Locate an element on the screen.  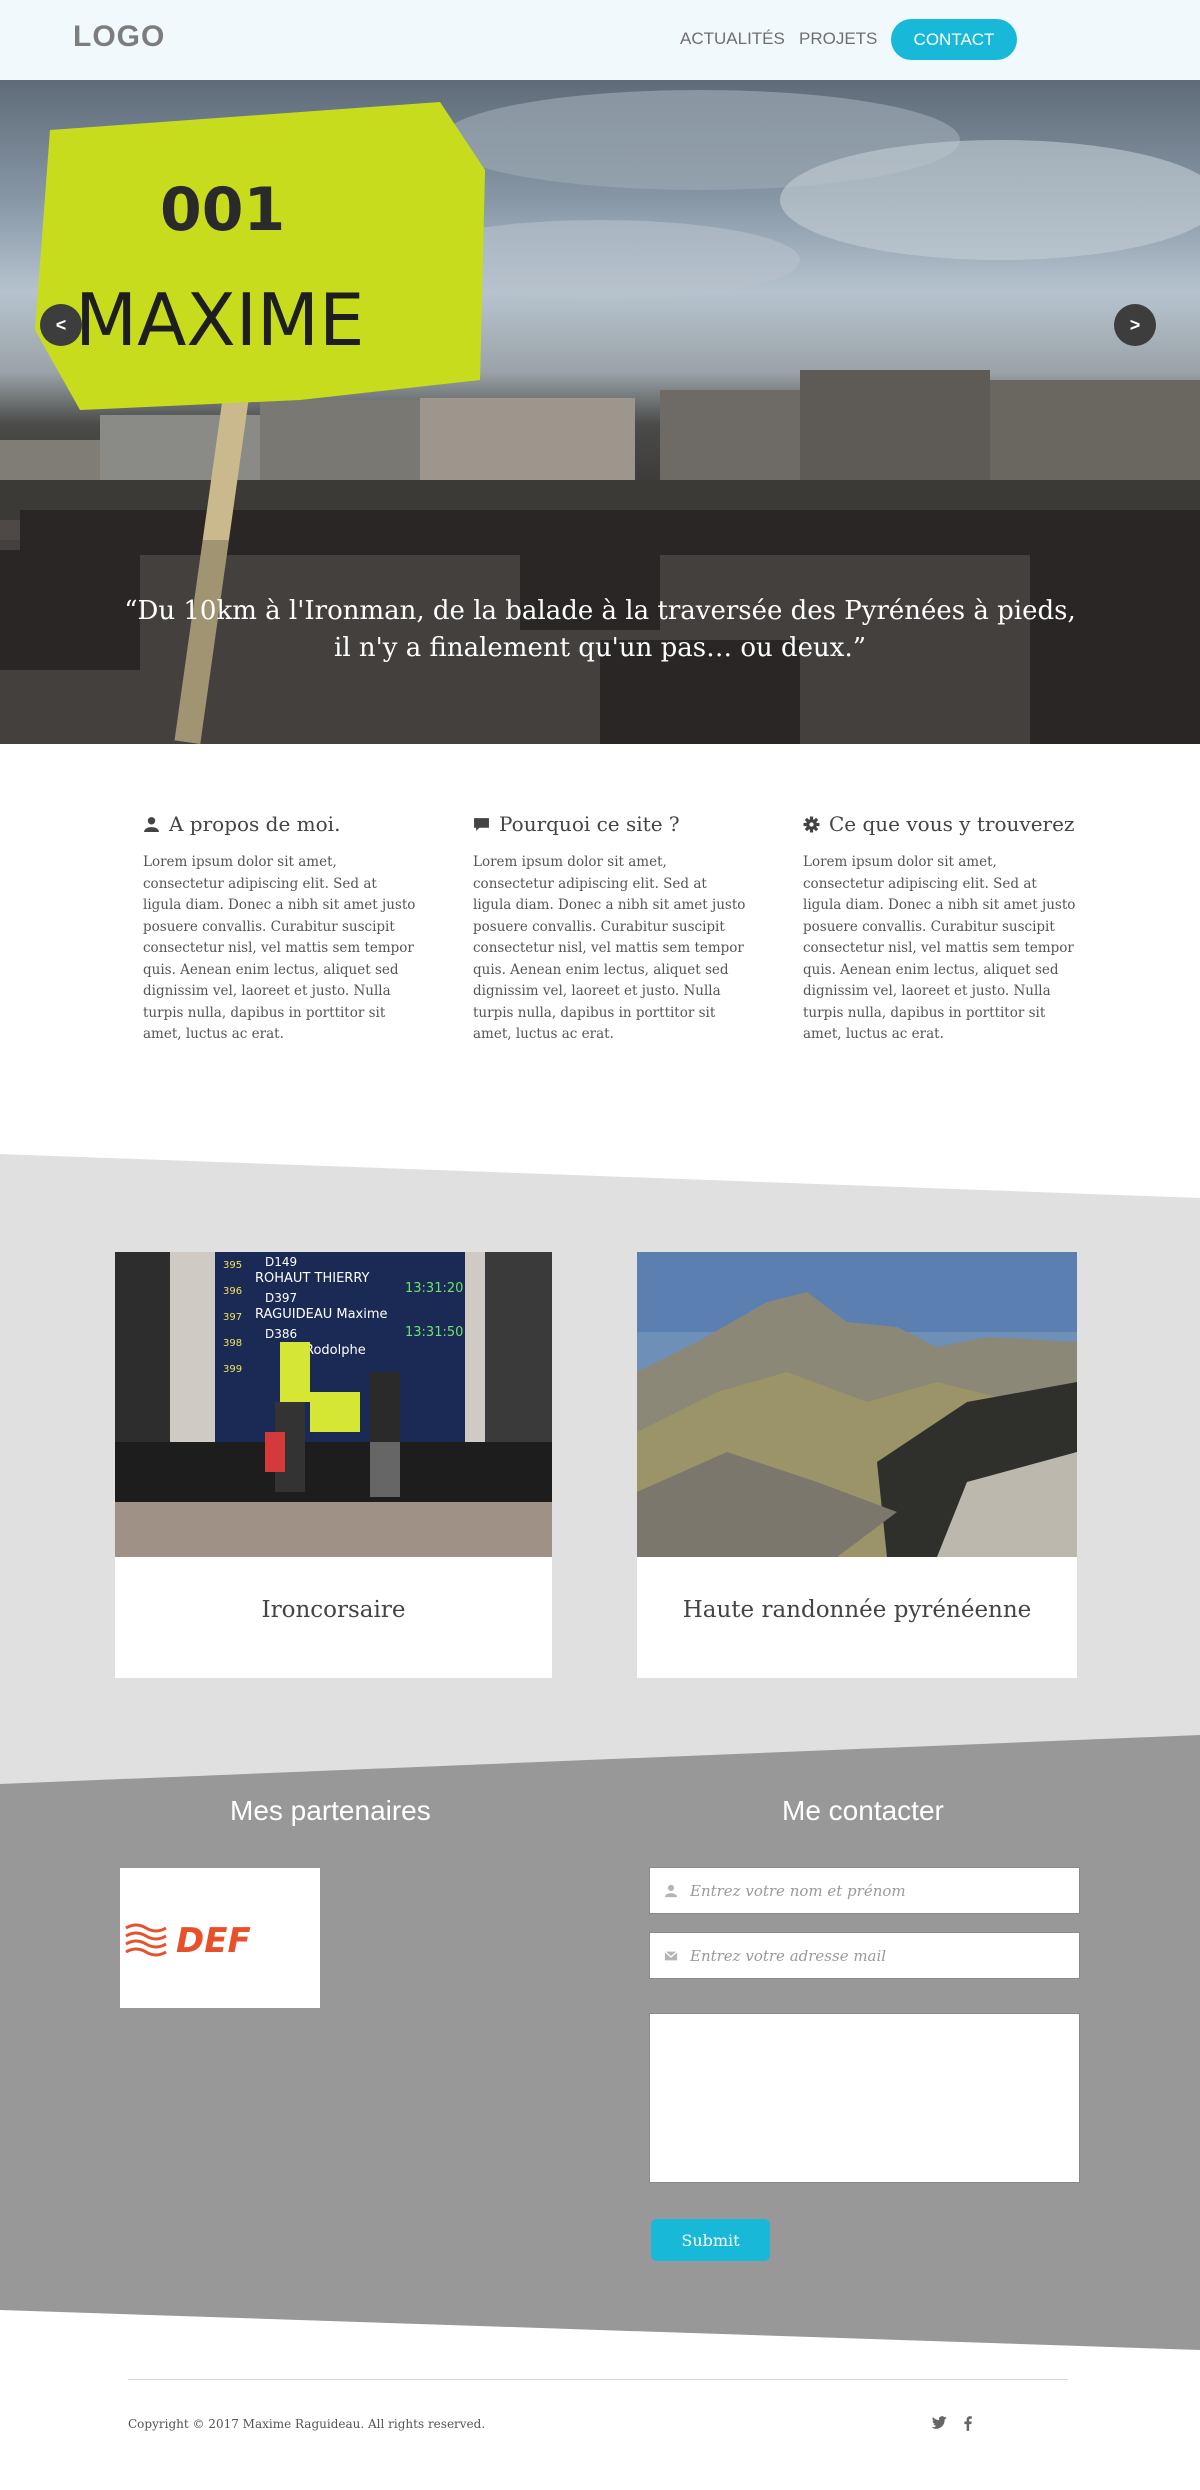
email-input is located at coordinates (880, 1955).